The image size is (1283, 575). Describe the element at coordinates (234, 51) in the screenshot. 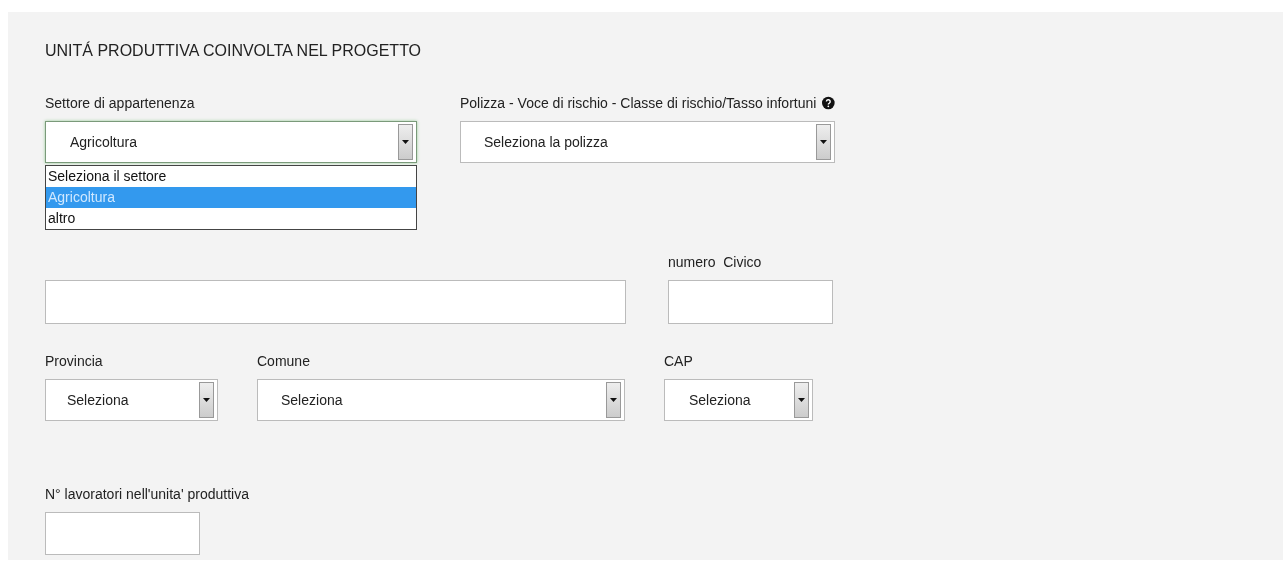

I see `section-title: UNITÁ PRODUTTIVA COINVOLTA NEL PROGETTO` at that location.